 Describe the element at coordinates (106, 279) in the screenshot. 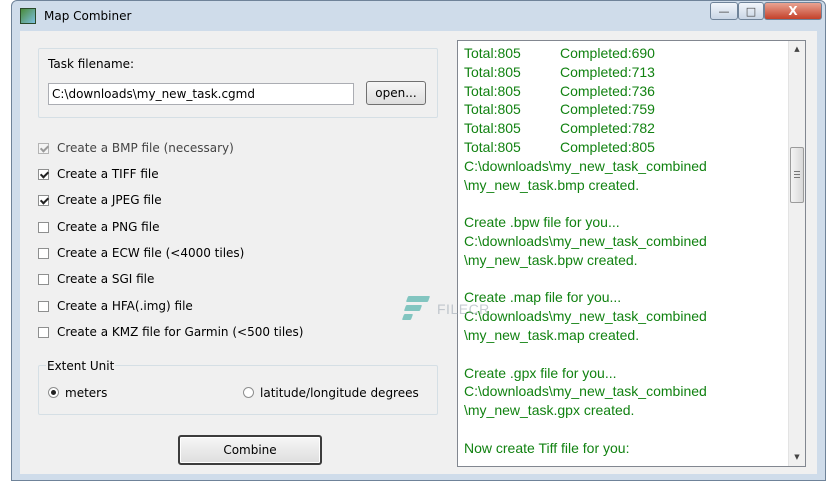

I see `option-label: Create a SGI file` at that location.